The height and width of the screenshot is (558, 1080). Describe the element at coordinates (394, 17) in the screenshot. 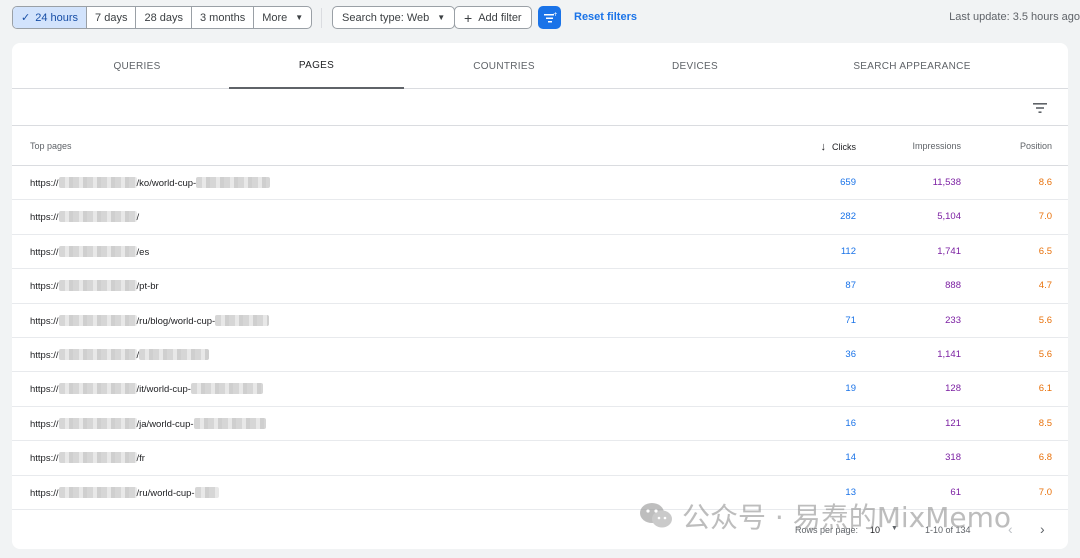

I see `search-type-filter: Search type: Web ▼` at that location.